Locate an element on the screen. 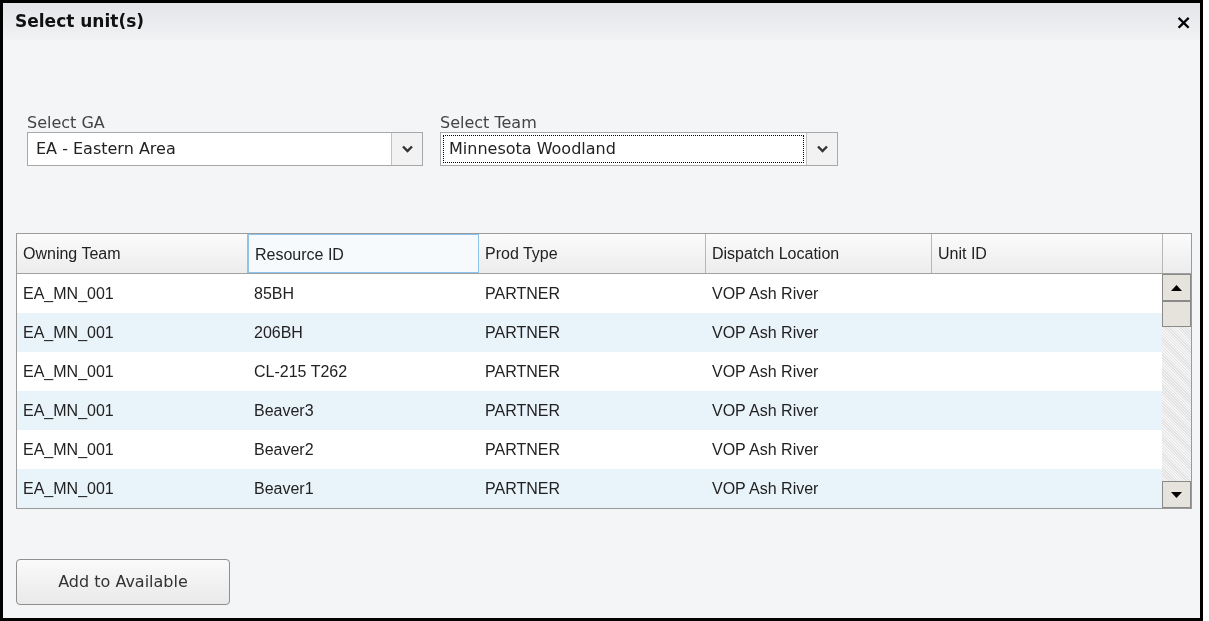  column-header: Resource ID is located at coordinates (363, 253).